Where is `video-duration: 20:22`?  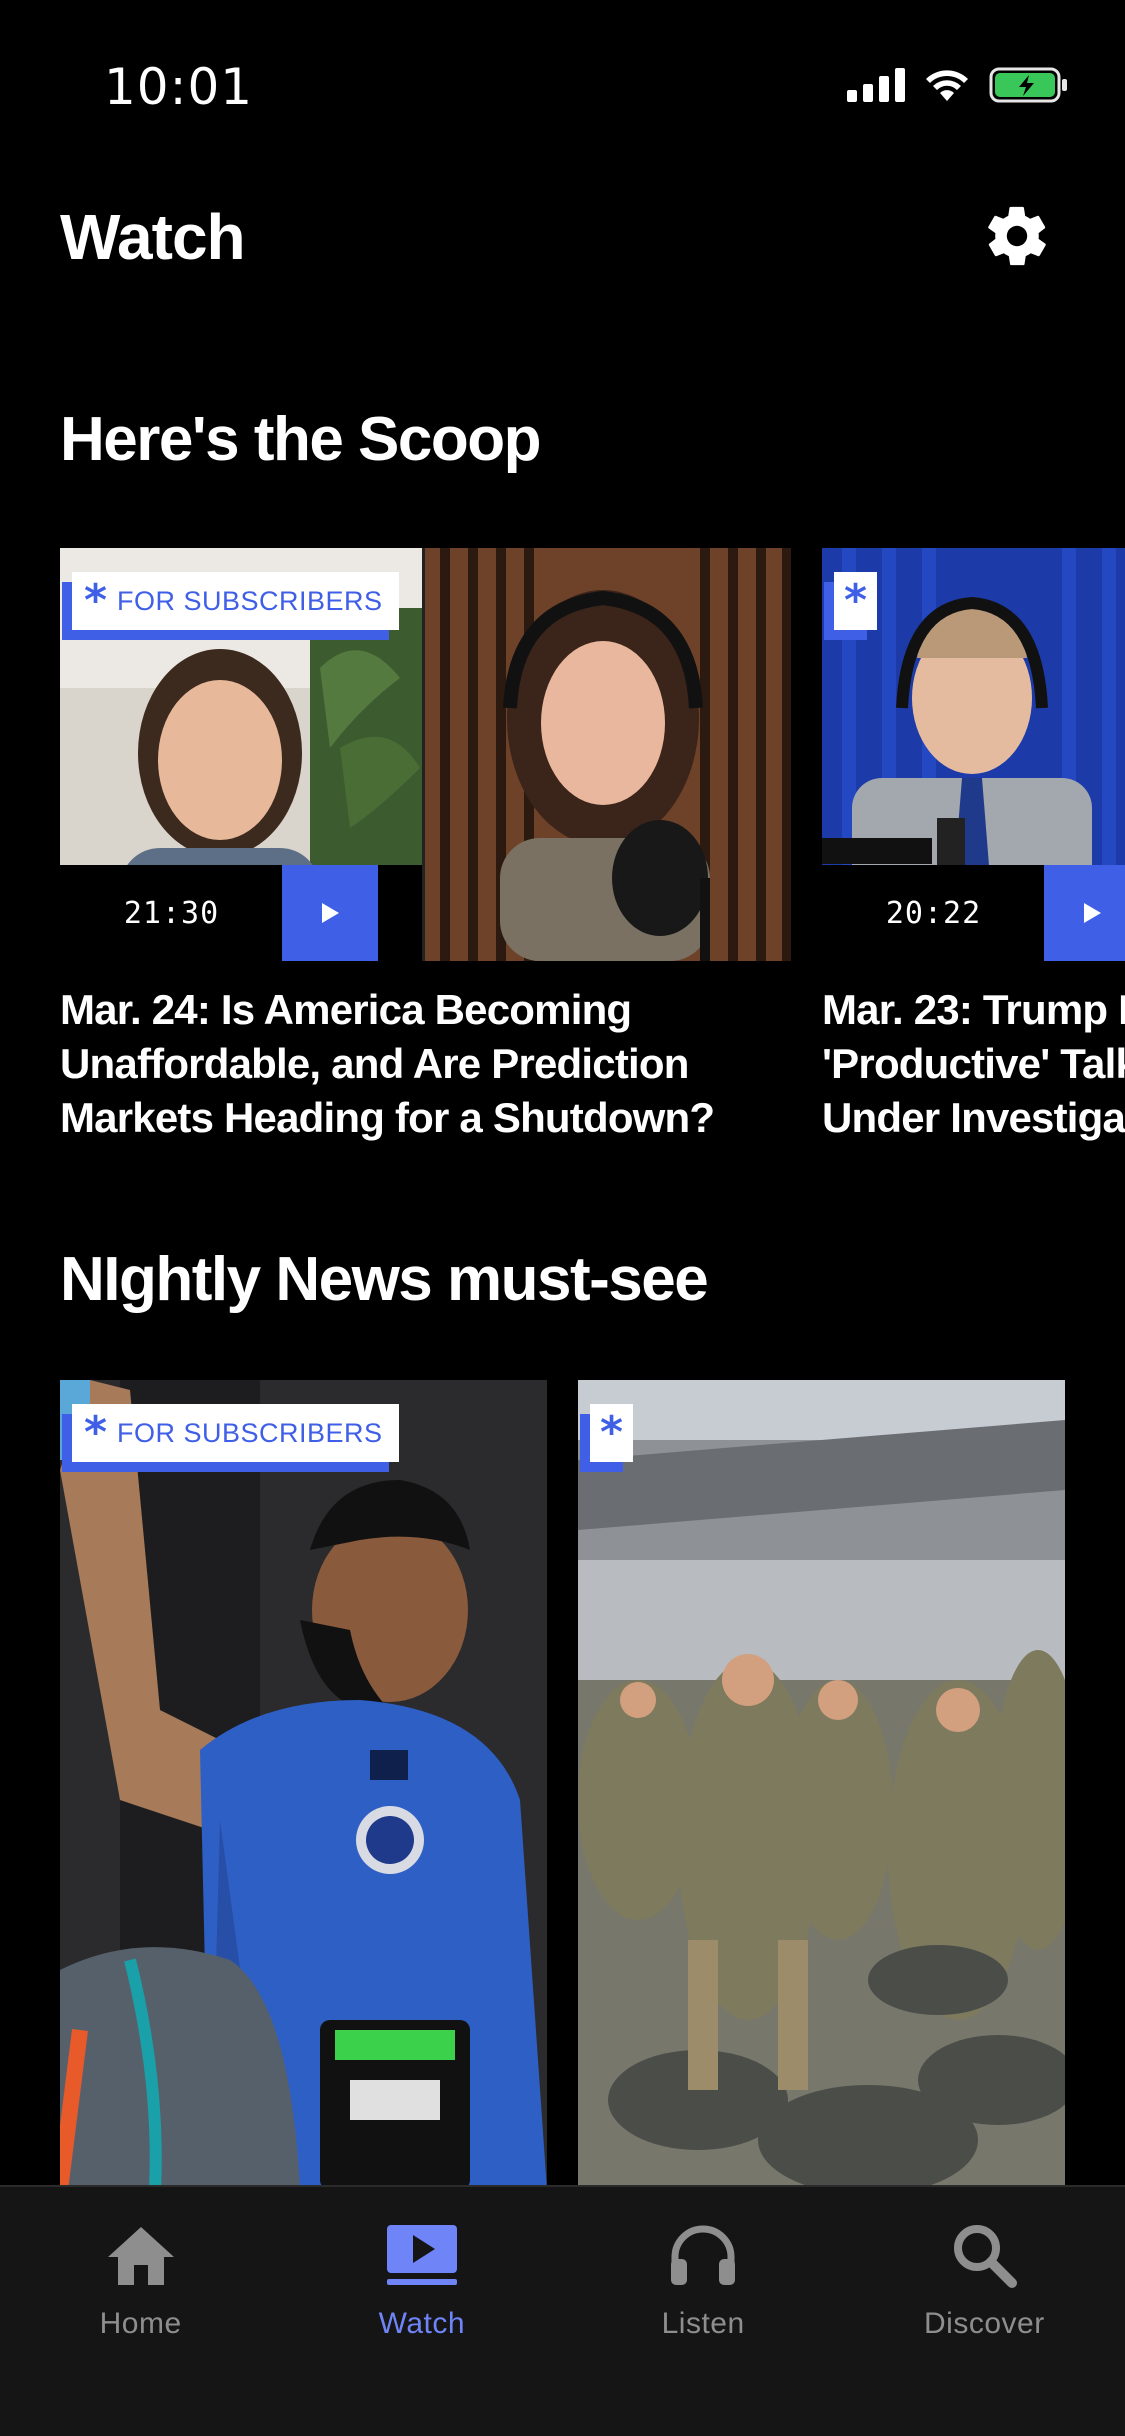 video-duration: 20:22 is located at coordinates (933, 913).